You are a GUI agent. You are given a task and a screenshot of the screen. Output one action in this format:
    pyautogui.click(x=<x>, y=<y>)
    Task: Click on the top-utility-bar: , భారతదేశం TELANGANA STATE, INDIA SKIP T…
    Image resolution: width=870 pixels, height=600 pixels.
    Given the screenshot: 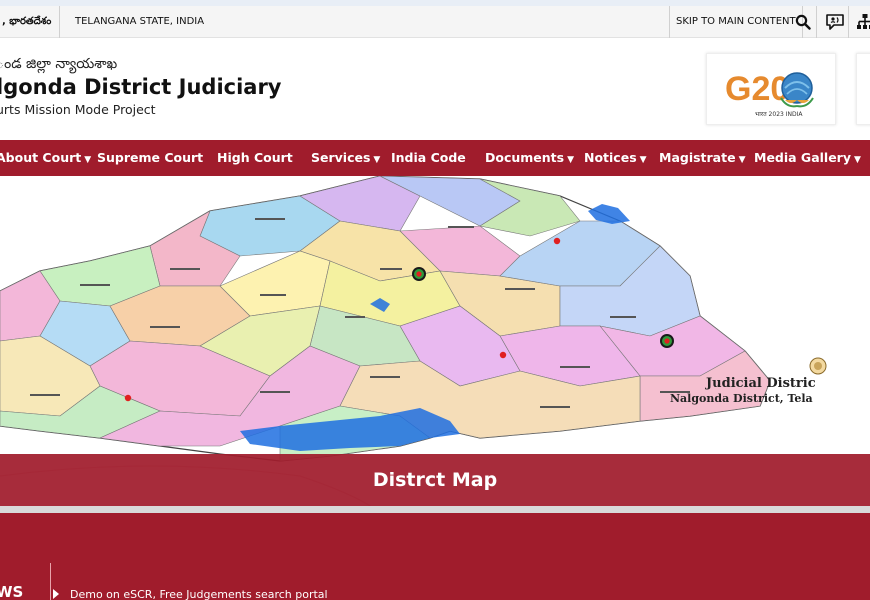 What is the action you would take?
    pyautogui.click(x=435, y=22)
    